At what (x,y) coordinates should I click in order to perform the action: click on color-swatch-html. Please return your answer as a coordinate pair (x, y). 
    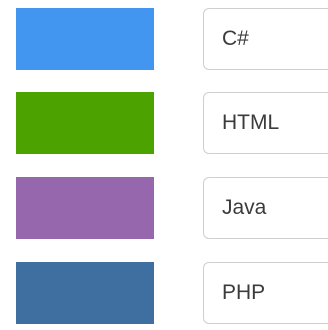
    Looking at the image, I should click on (85, 123).